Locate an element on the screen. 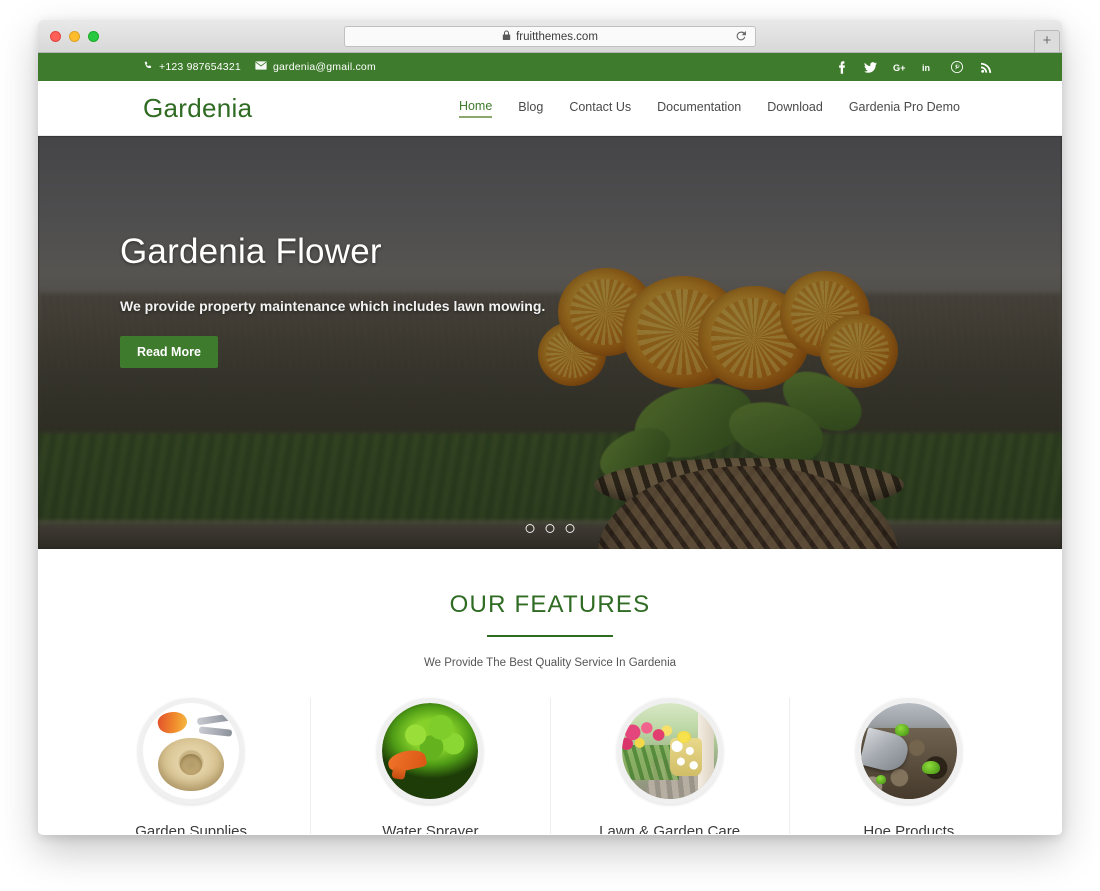 The image size is (1100, 891). svg-text: G+ is located at coordinates (899, 67).